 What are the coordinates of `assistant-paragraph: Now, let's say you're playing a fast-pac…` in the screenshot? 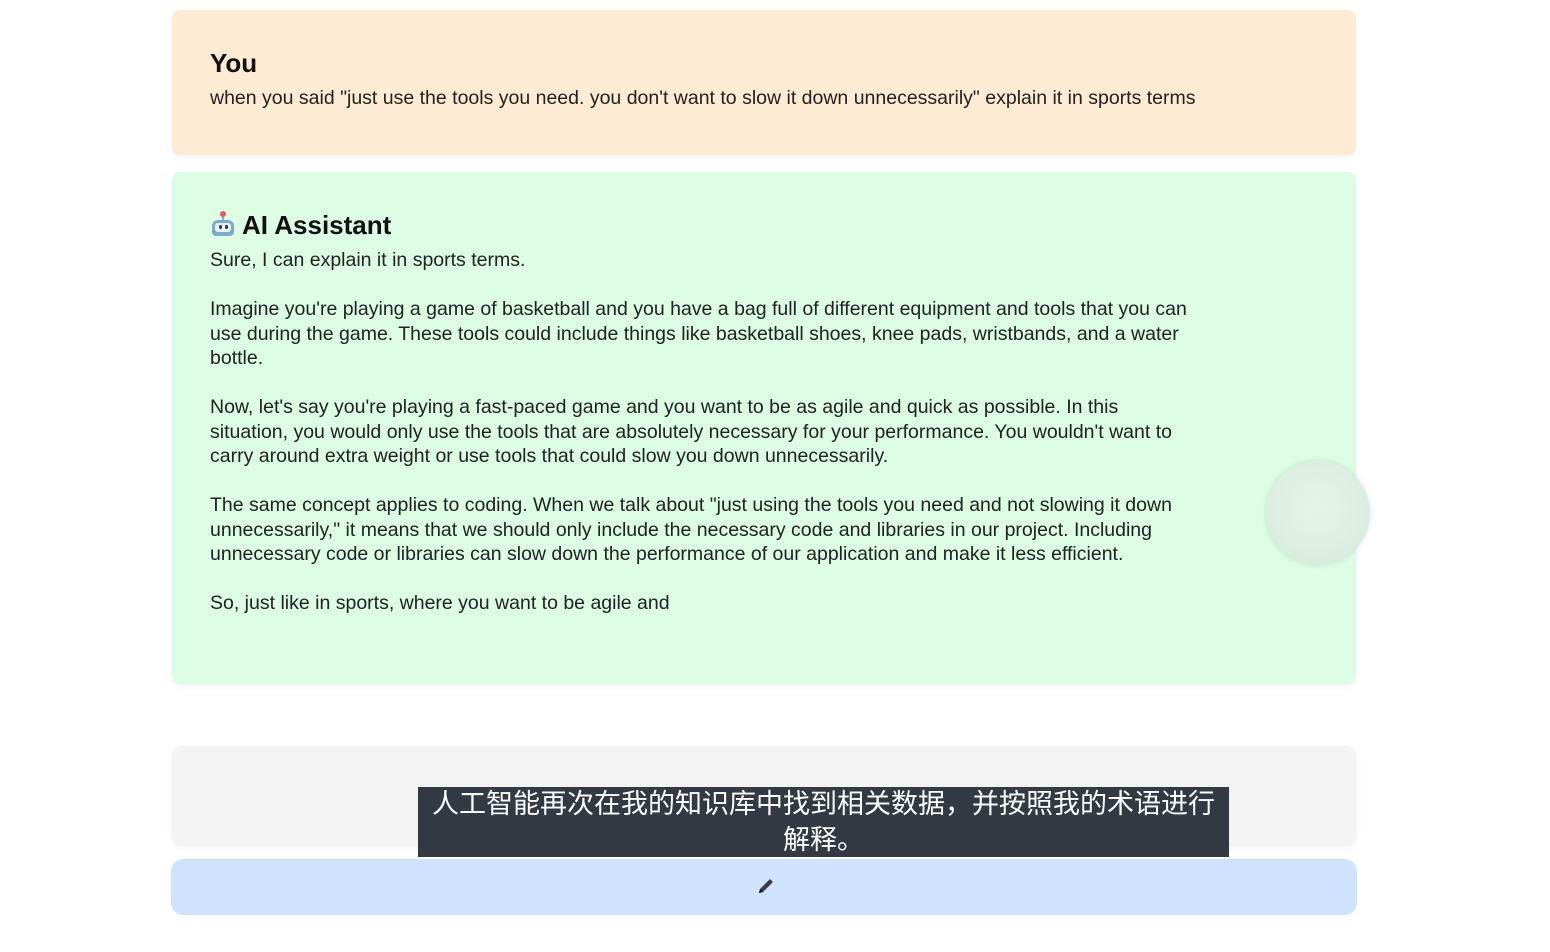 It's located at (691, 431).